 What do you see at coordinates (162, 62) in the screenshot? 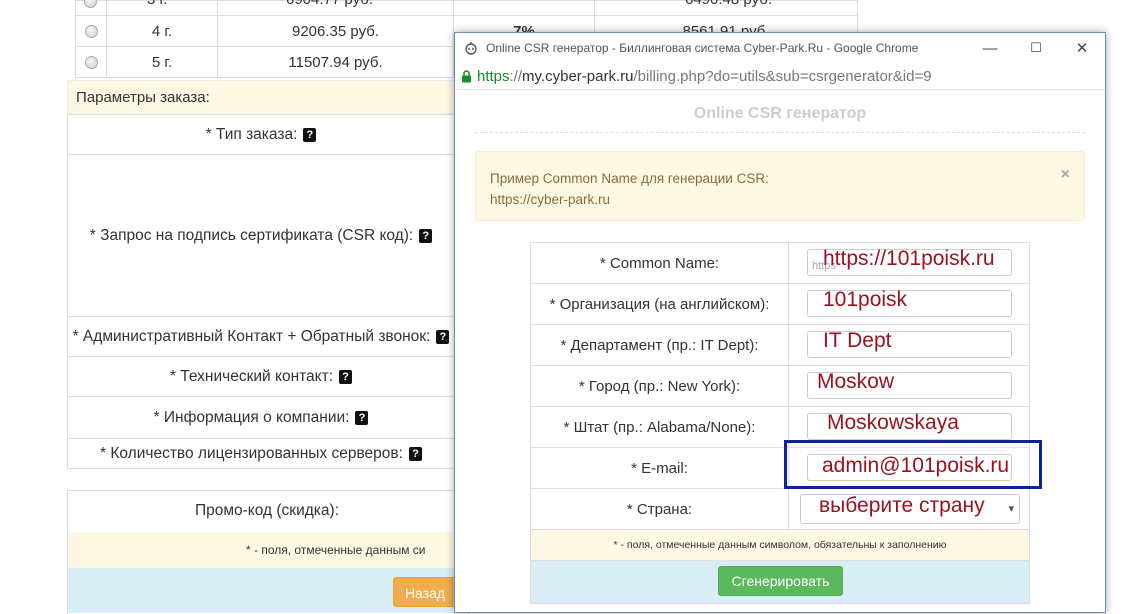
I see `years-cell: 5 г.` at bounding box center [162, 62].